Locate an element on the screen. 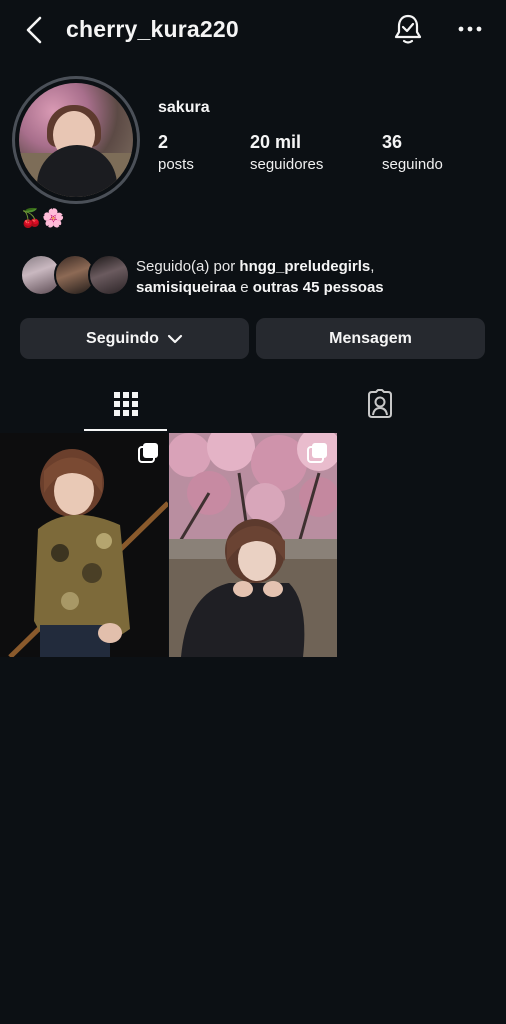 The height and width of the screenshot is (1024, 506). message-button: Mensagem is located at coordinates (370, 338).